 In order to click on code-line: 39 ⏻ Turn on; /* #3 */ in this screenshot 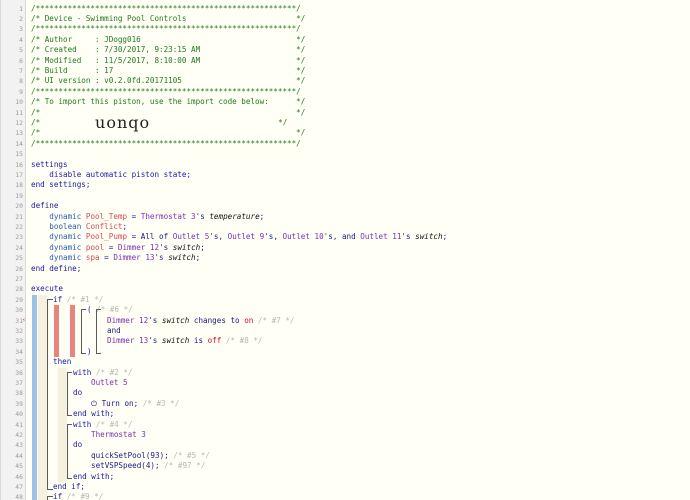, I will do `click(345, 404)`.